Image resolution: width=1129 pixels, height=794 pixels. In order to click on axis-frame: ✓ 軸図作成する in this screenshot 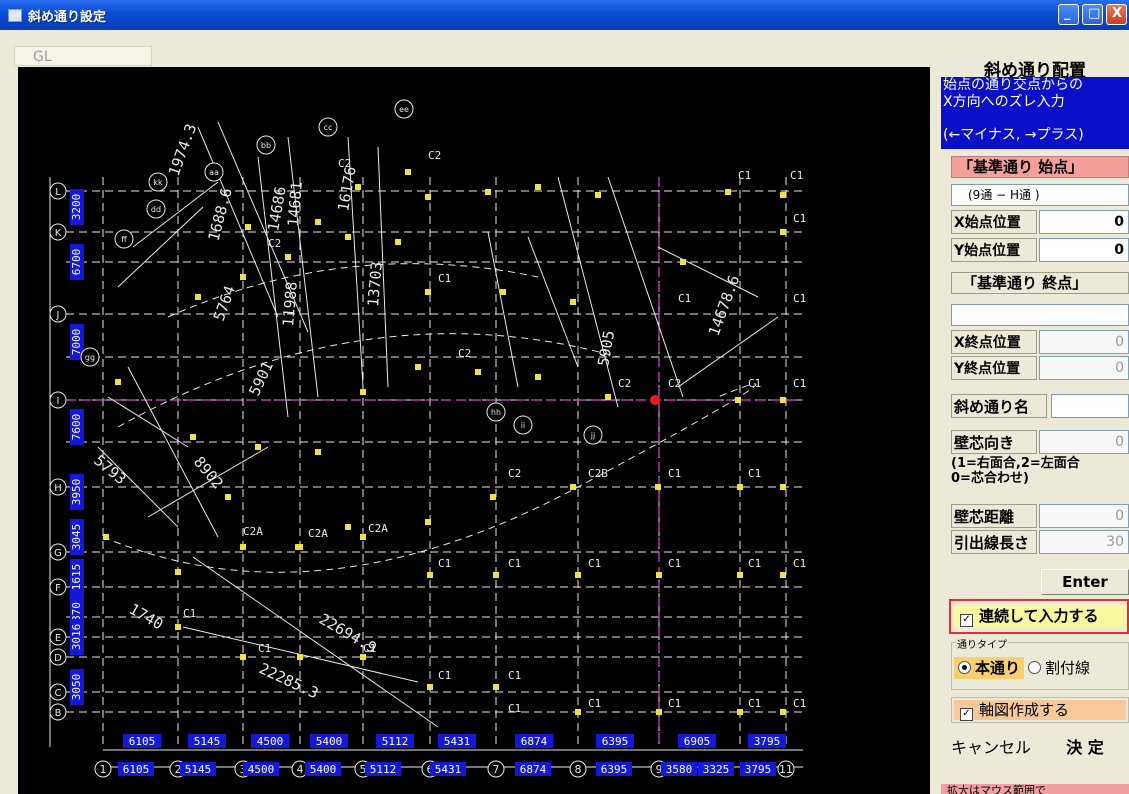, I will do `click(1040, 710)`.